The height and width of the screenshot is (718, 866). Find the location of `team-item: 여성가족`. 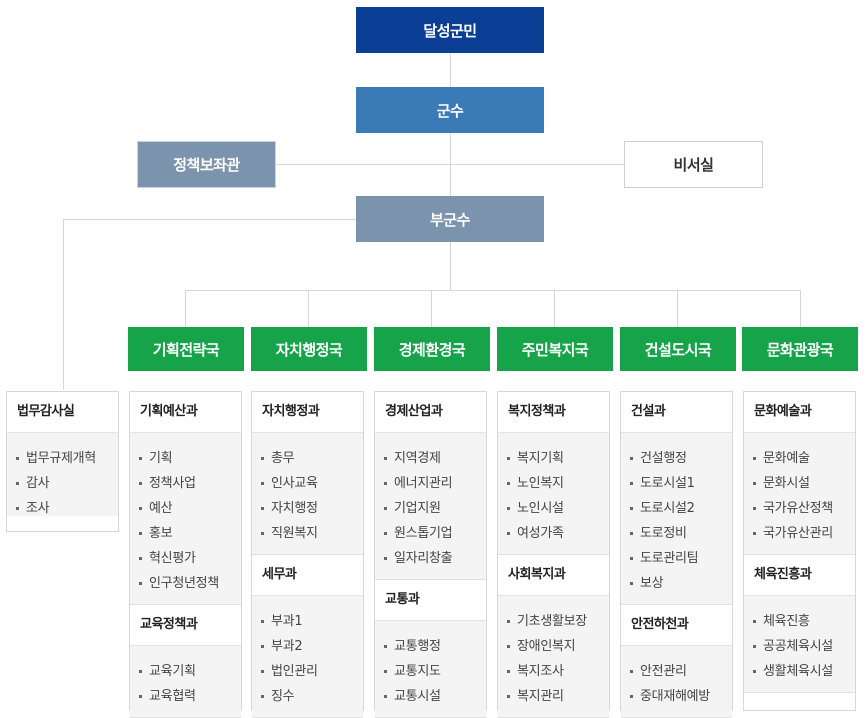

team-item: 여성가족 is located at coordinates (553, 533).